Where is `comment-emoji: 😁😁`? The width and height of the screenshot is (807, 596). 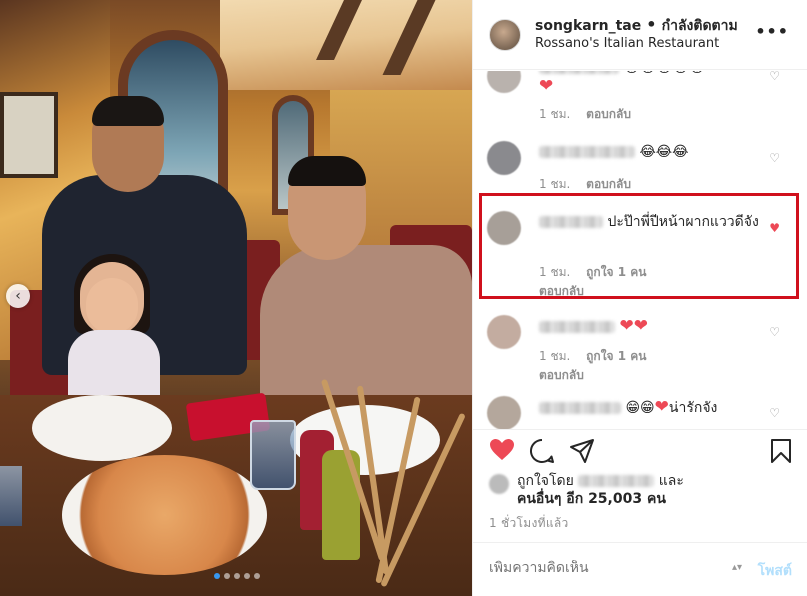
comment-emoji: 😁😁 is located at coordinates (640, 408).